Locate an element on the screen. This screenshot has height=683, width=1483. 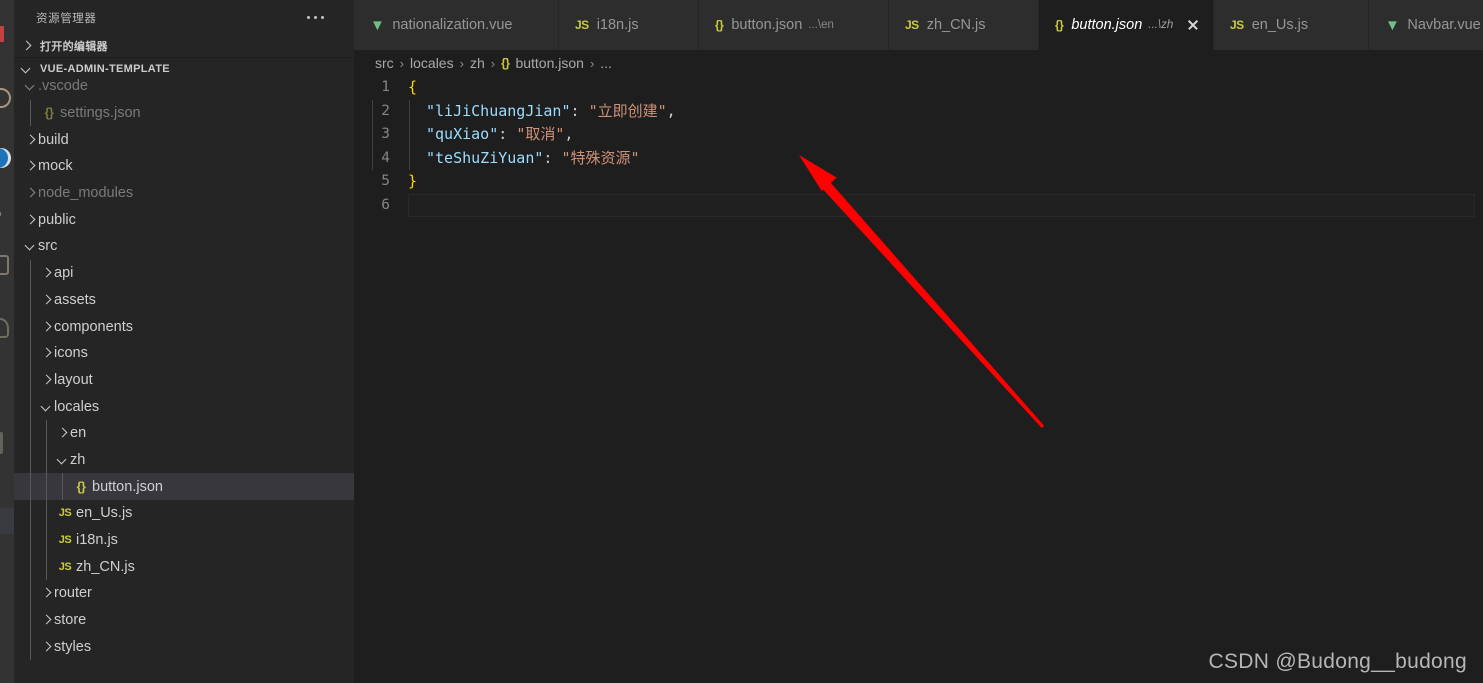
tree-item-api: api is located at coordinates (184, 273).